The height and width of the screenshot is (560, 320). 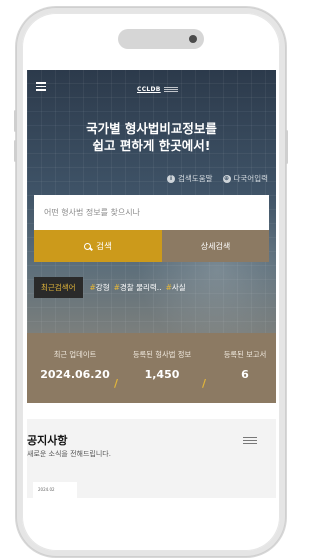 I want to click on recent-searches: 최근검색어 #강형 #경찰 물리력.. #사실, so click(x=110, y=287).